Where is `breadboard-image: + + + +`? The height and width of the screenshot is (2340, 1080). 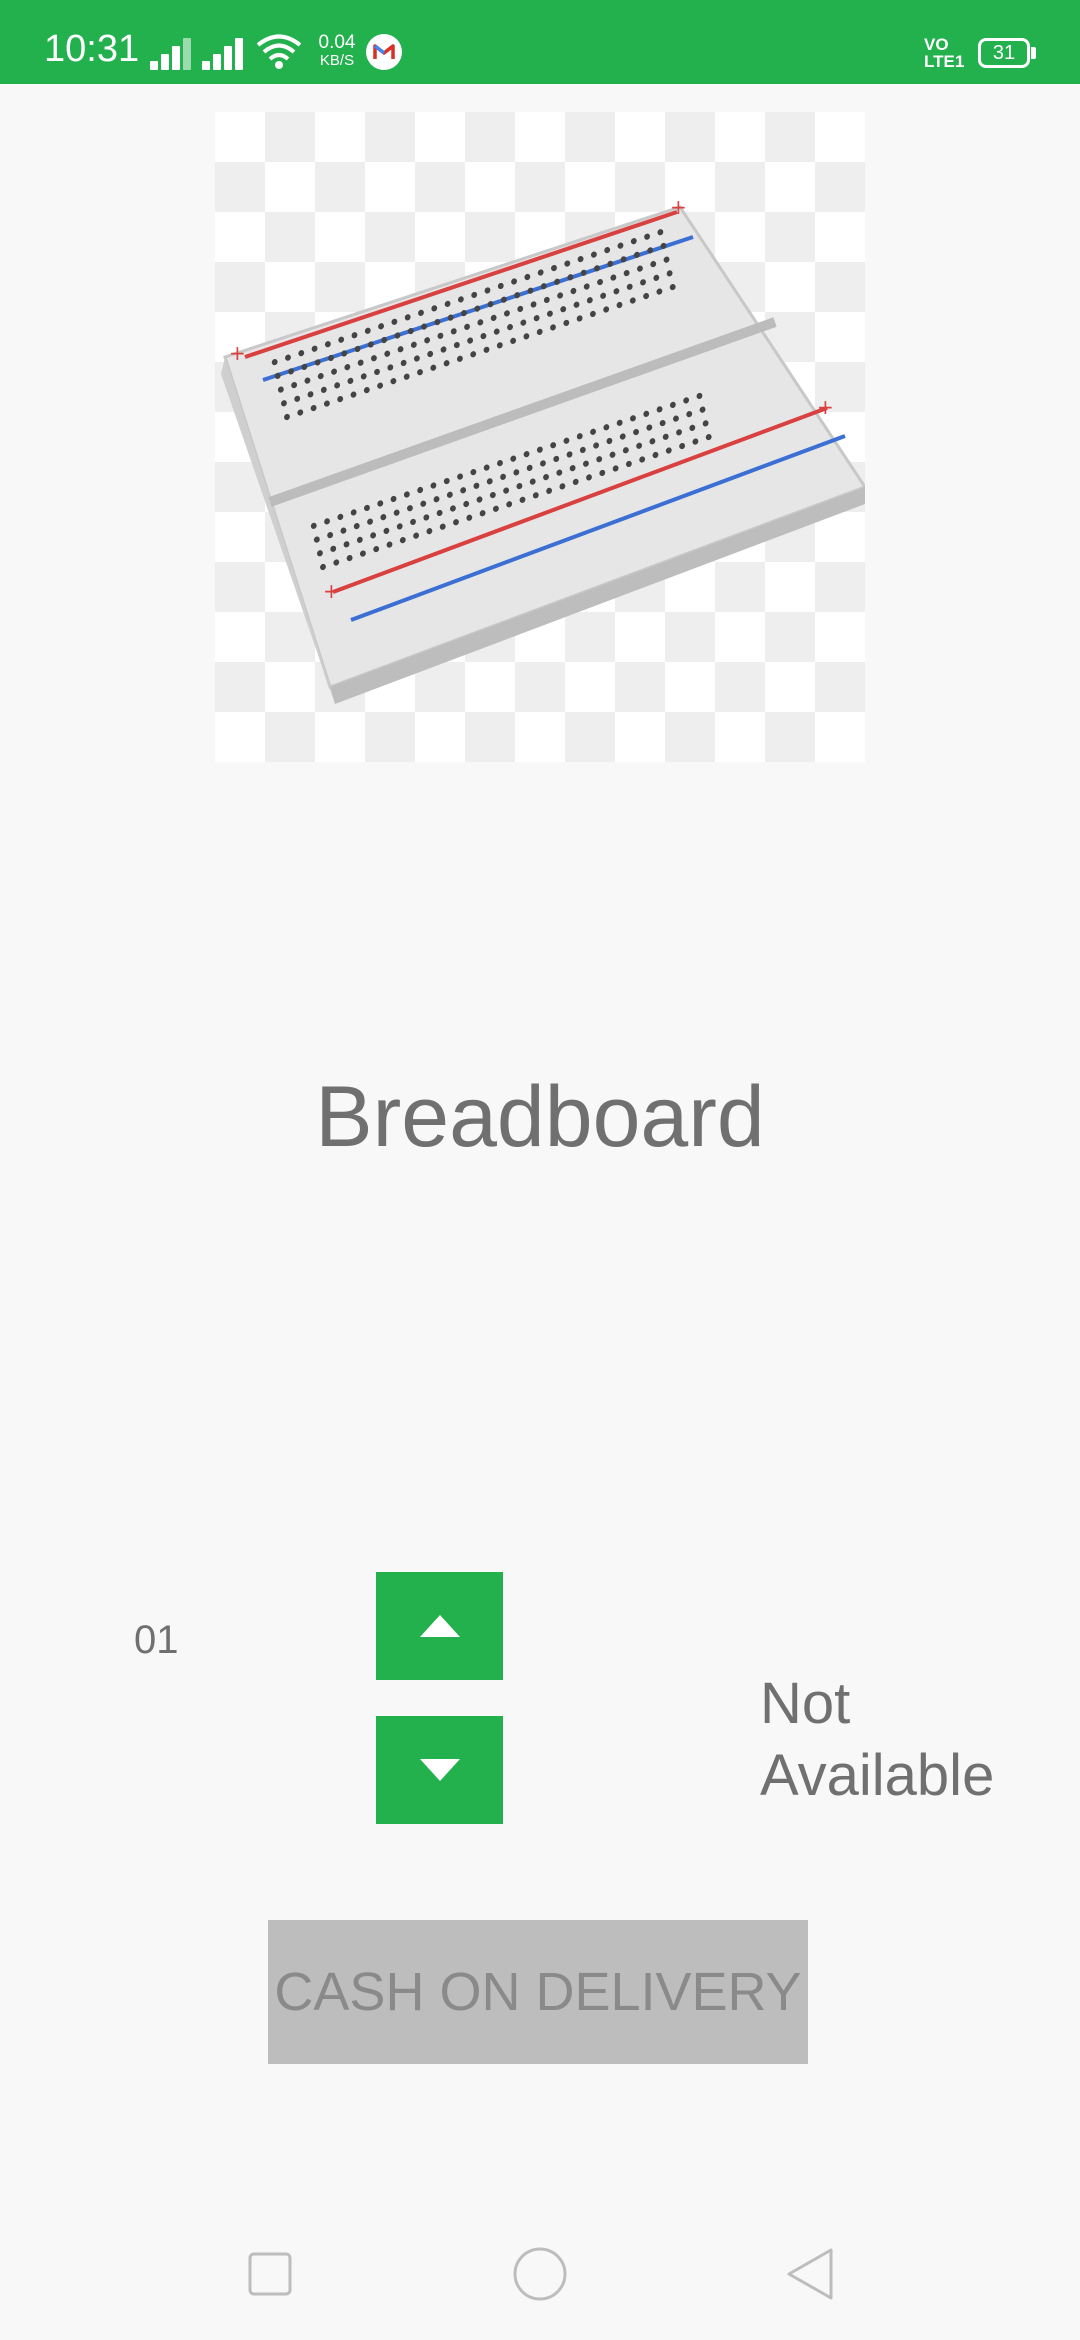 breadboard-image: + + + + is located at coordinates (544, 449).